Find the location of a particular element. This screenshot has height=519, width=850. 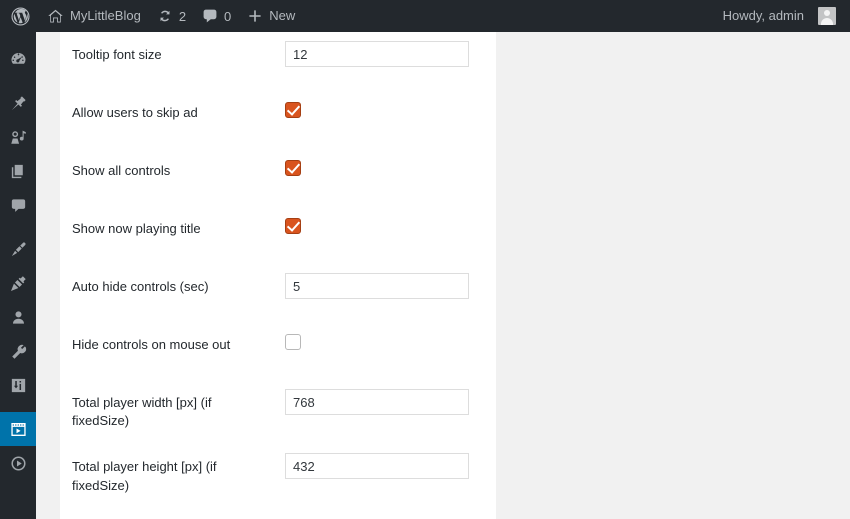

admin-bar: MyLittleBlog 2 0 New Howdy, admin is located at coordinates (425, 16).